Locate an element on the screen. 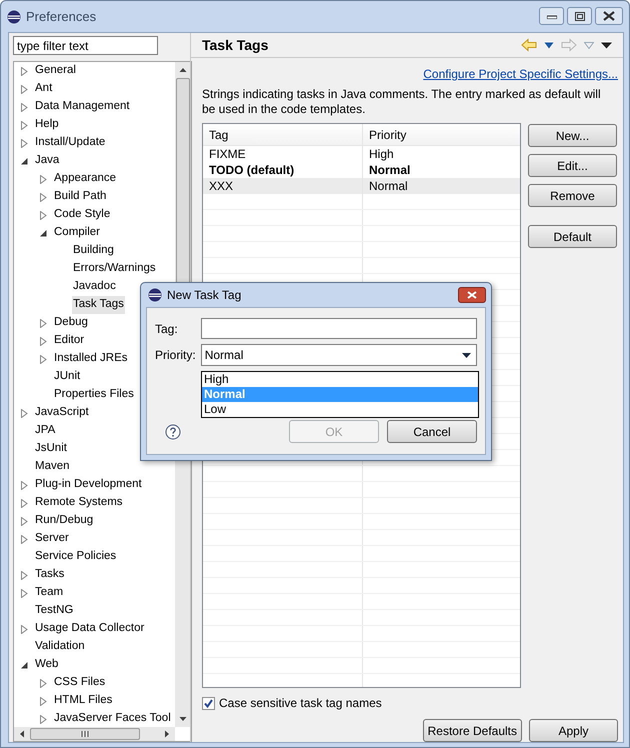  tag-label: Tag: is located at coordinates (167, 329).